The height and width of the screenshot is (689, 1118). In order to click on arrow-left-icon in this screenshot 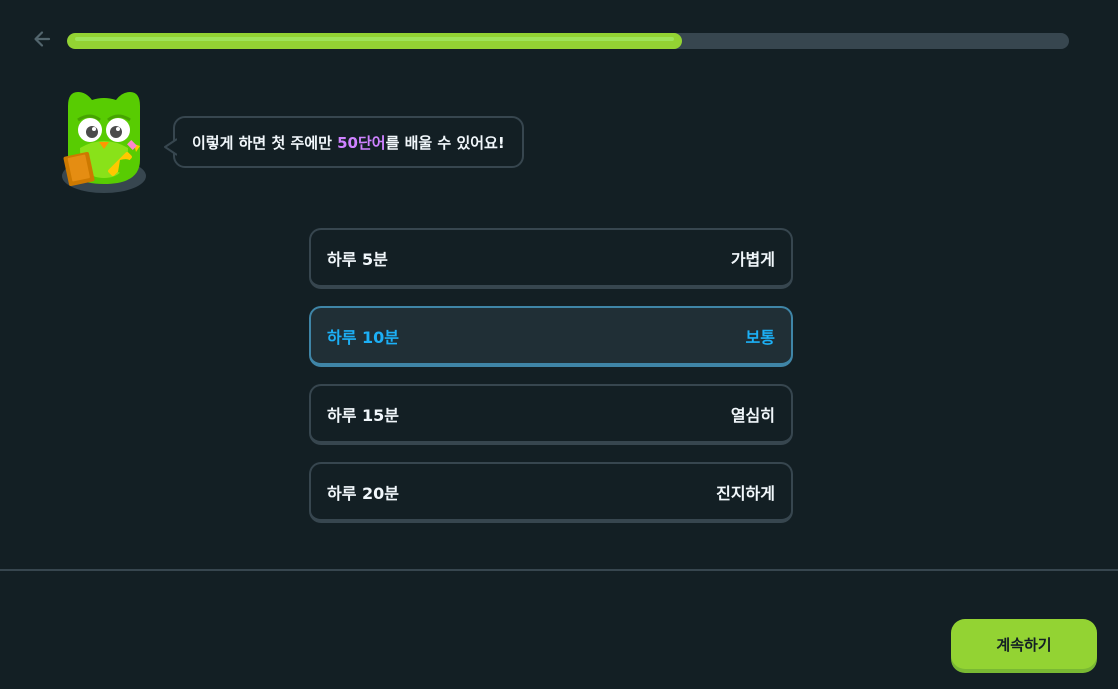, I will do `click(42, 41)`.